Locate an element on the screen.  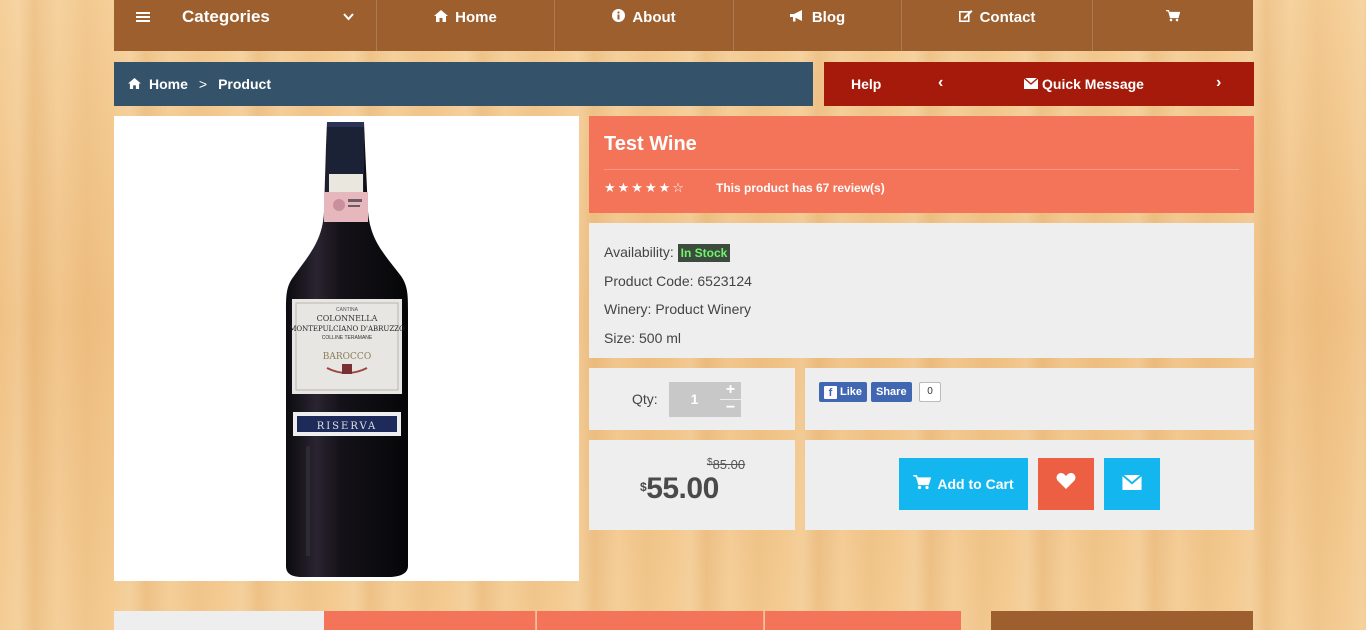
size-label: Size: is located at coordinates (620, 337).